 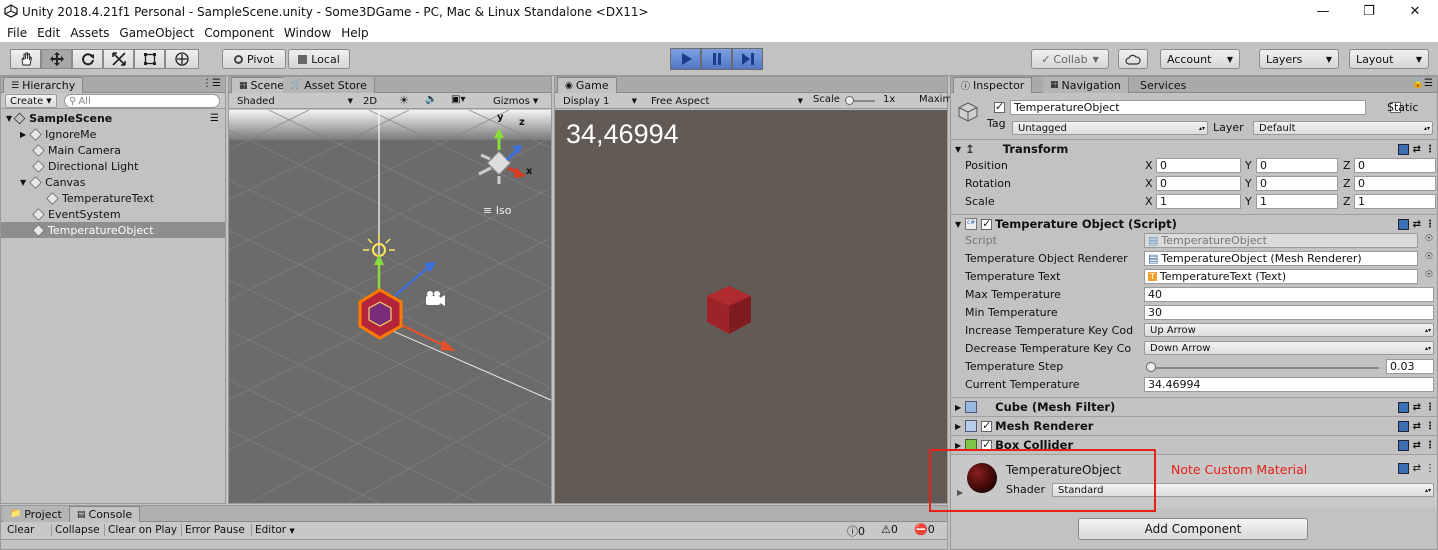 What do you see at coordinates (1297, 201) in the screenshot?
I see `scale-y-field: 1` at bounding box center [1297, 201].